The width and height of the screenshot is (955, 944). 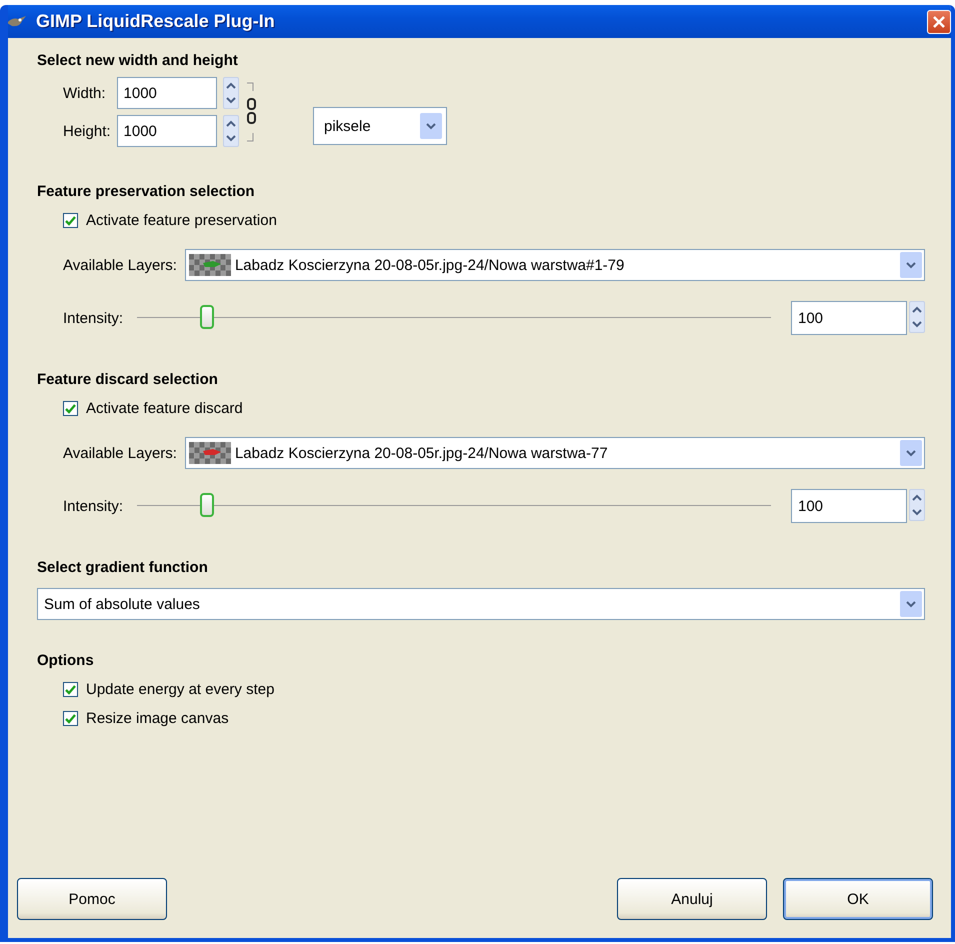 What do you see at coordinates (18, 21) in the screenshot?
I see `app-icon` at bounding box center [18, 21].